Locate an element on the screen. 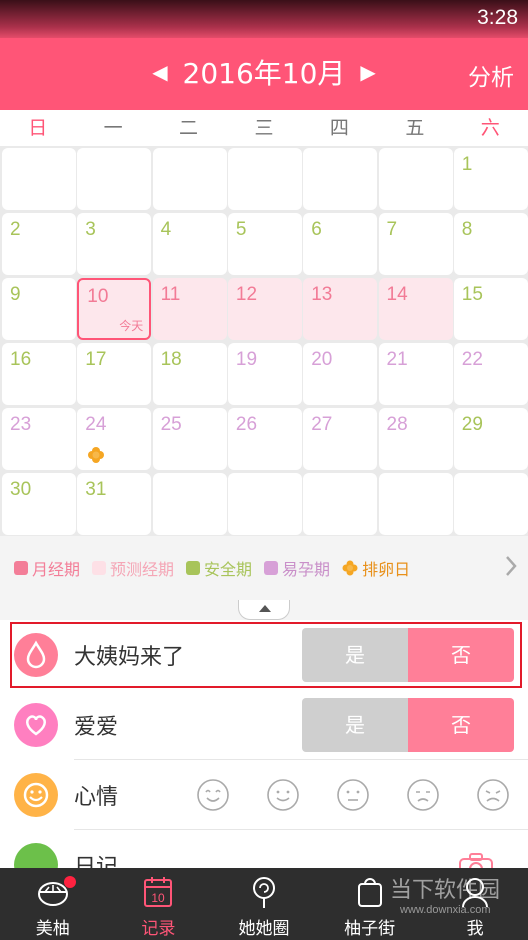 The image size is (528, 940). notification-badge is located at coordinates (70, 882).